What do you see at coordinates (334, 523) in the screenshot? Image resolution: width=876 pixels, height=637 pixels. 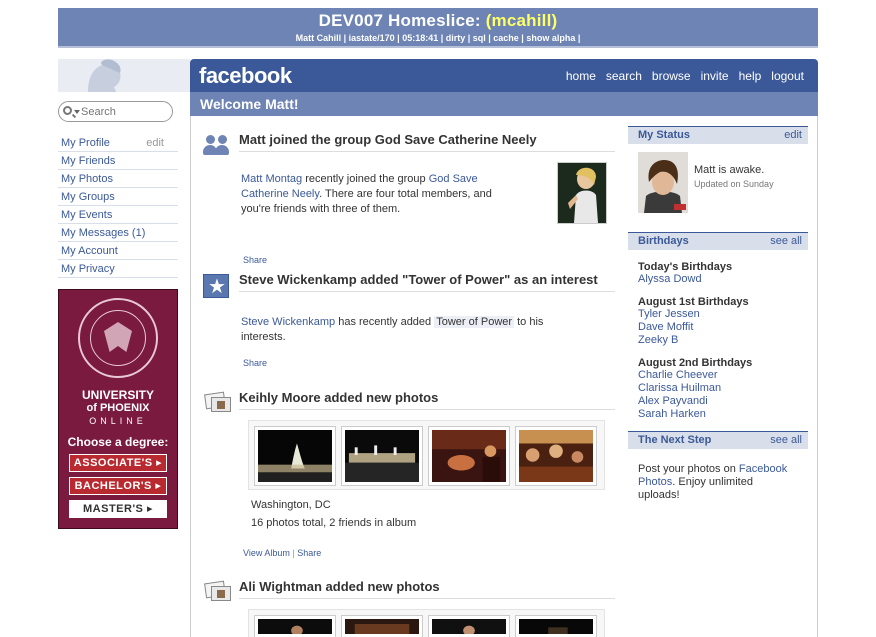 I see `album-summary: 16 photos total, 2 friends in album` at bounding box center [334, 523].